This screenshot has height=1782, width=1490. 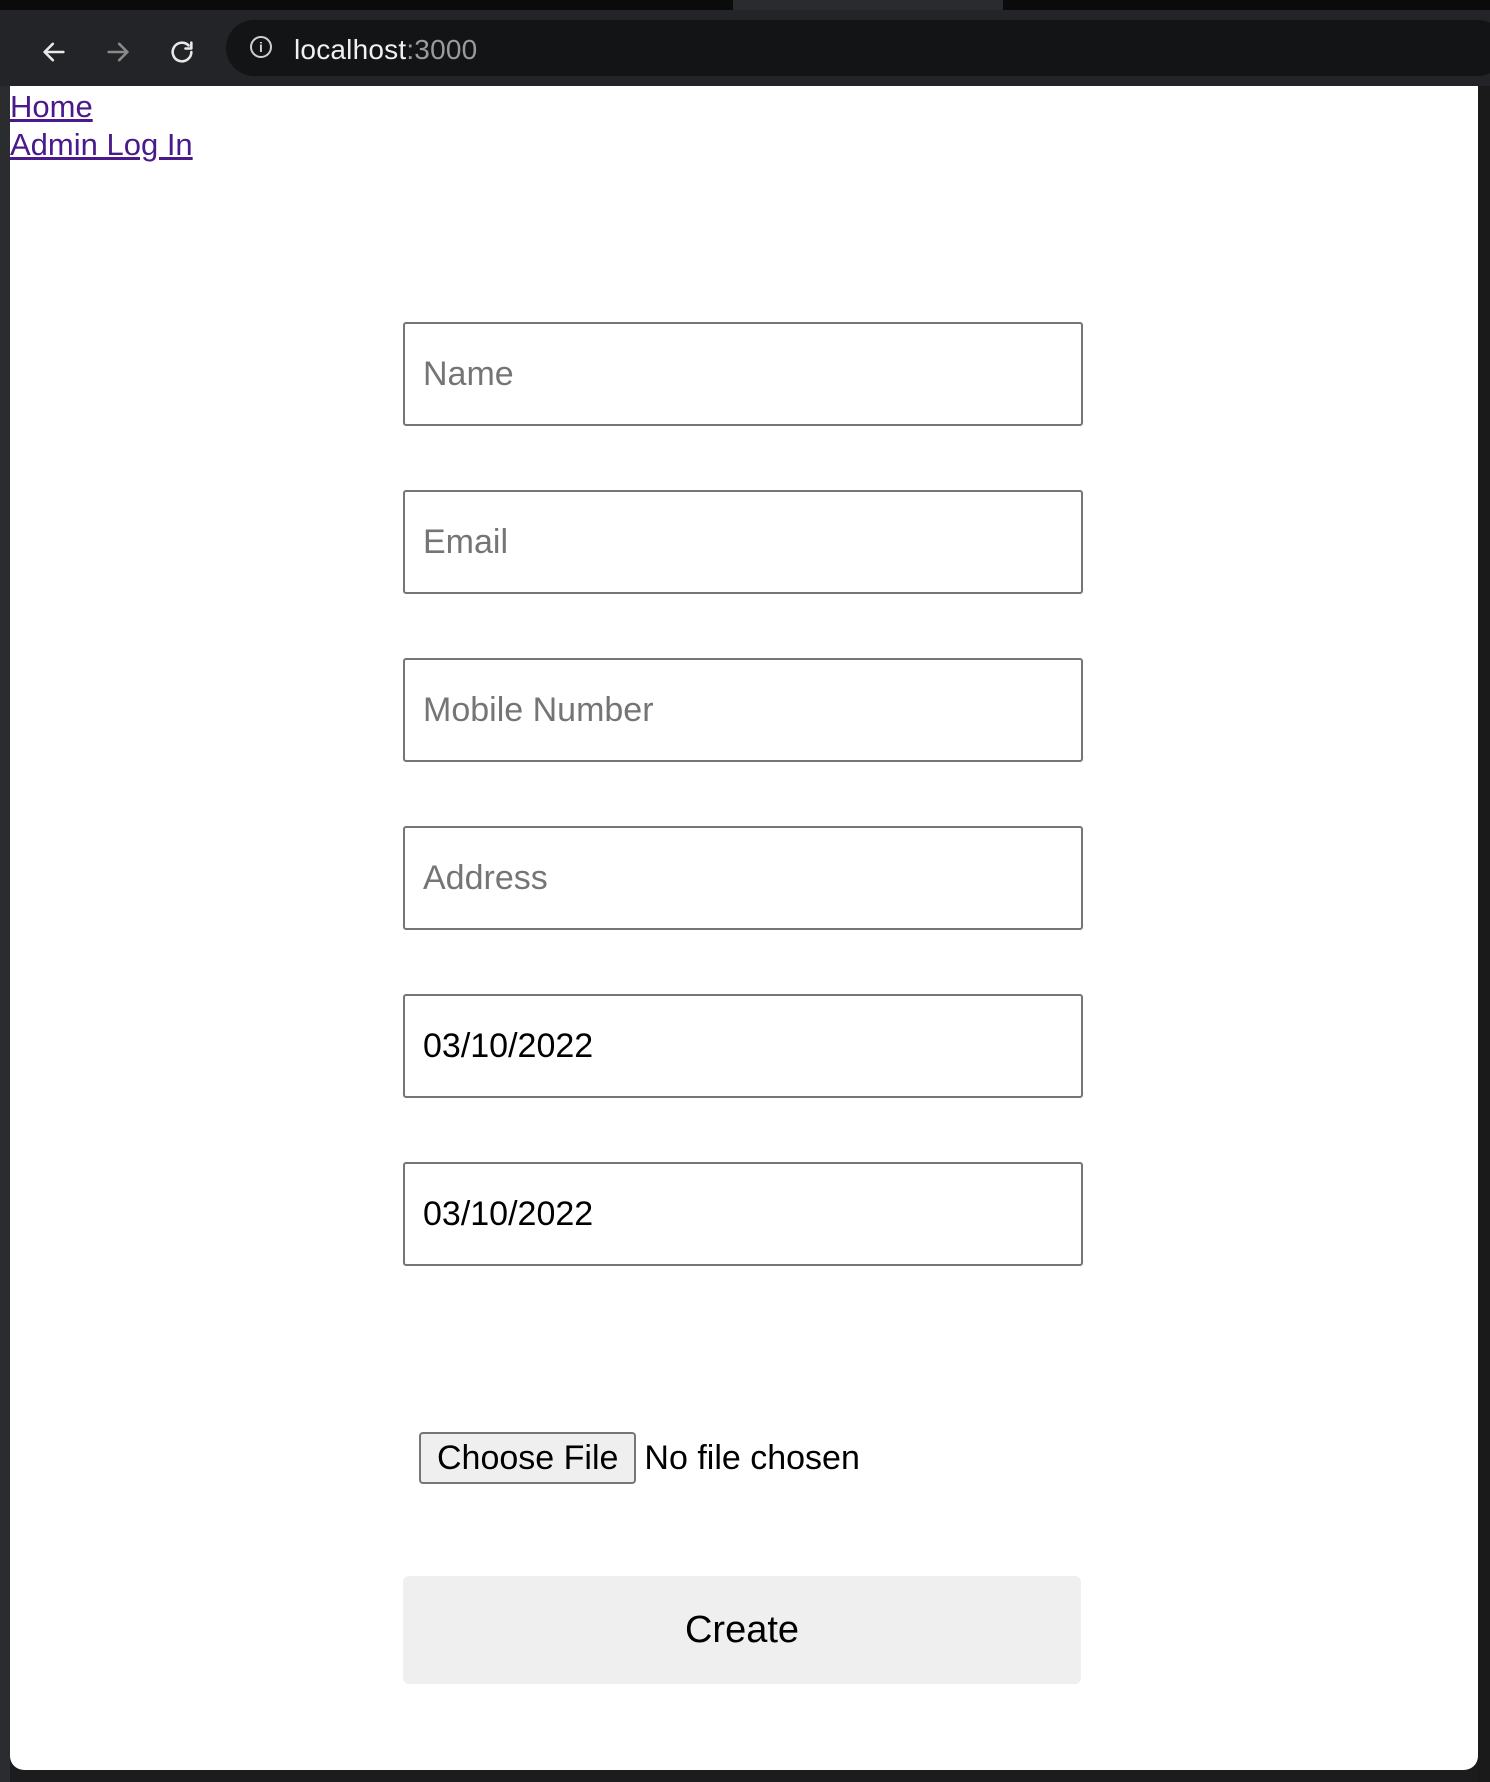 What do you see at coordinates (743, 374) in the screenshot?
I see `name-input` at bounding box center [743, 374].